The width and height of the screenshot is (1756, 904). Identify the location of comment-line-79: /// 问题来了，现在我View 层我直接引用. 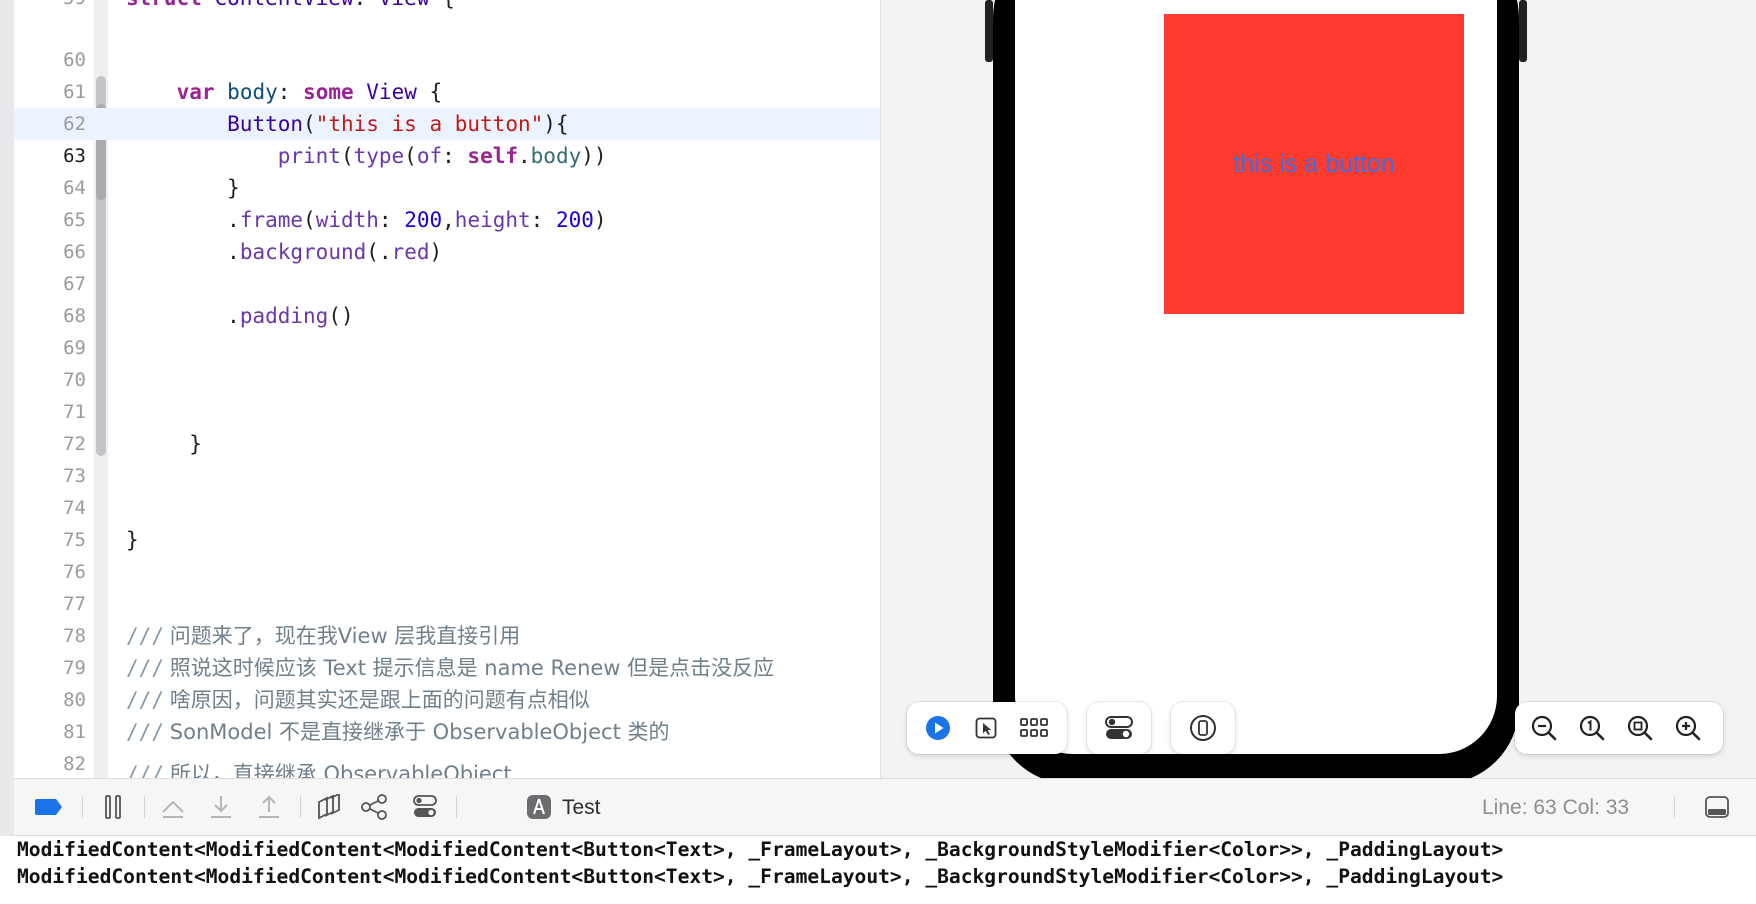
(323, 636).